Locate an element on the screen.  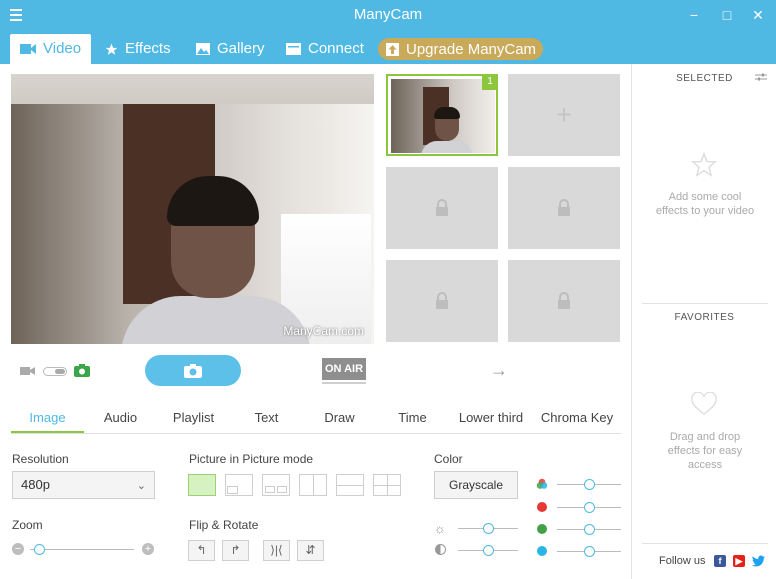
add-layer-button: + is located at coordinates (564, 115).